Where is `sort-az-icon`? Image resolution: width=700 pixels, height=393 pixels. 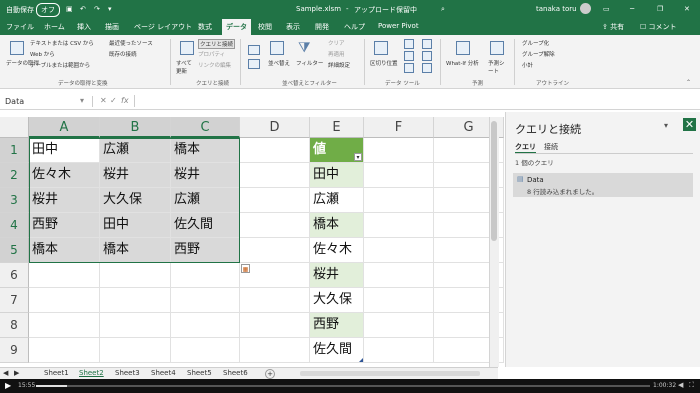
sort-az-icon is located at coordinates (254, 50).